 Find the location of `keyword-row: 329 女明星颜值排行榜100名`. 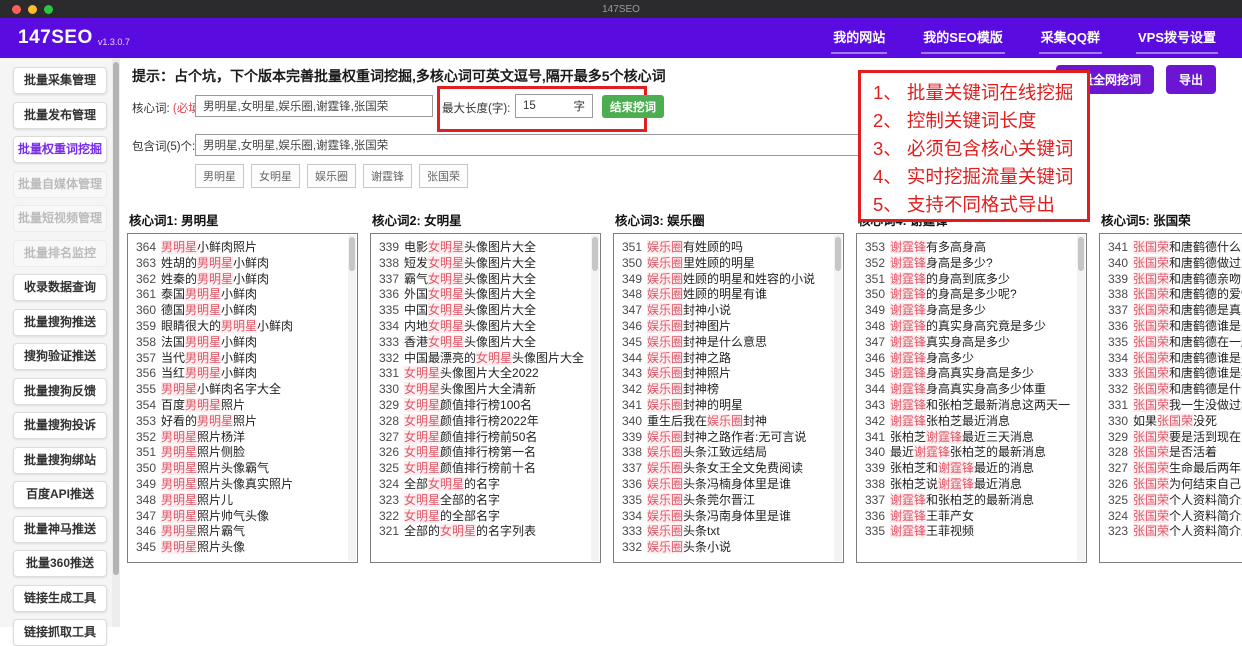

keyword-row: 329 女明星颜值排行榜100名 is located at coordinates (456, 404).